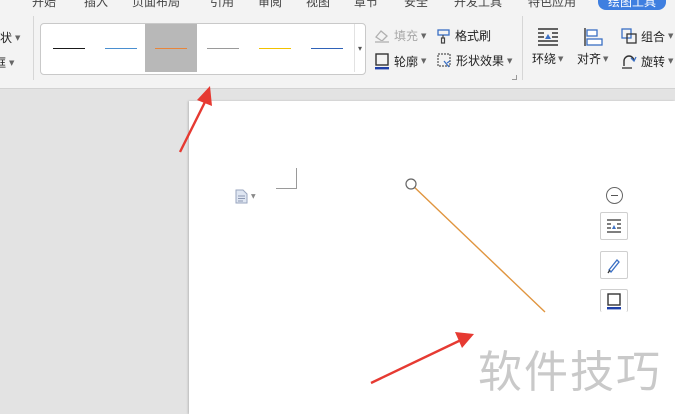 Image resolution: width=675 pixels, height=414 pixels. I want to click on line-endpoint-handle, so click(411, 184).